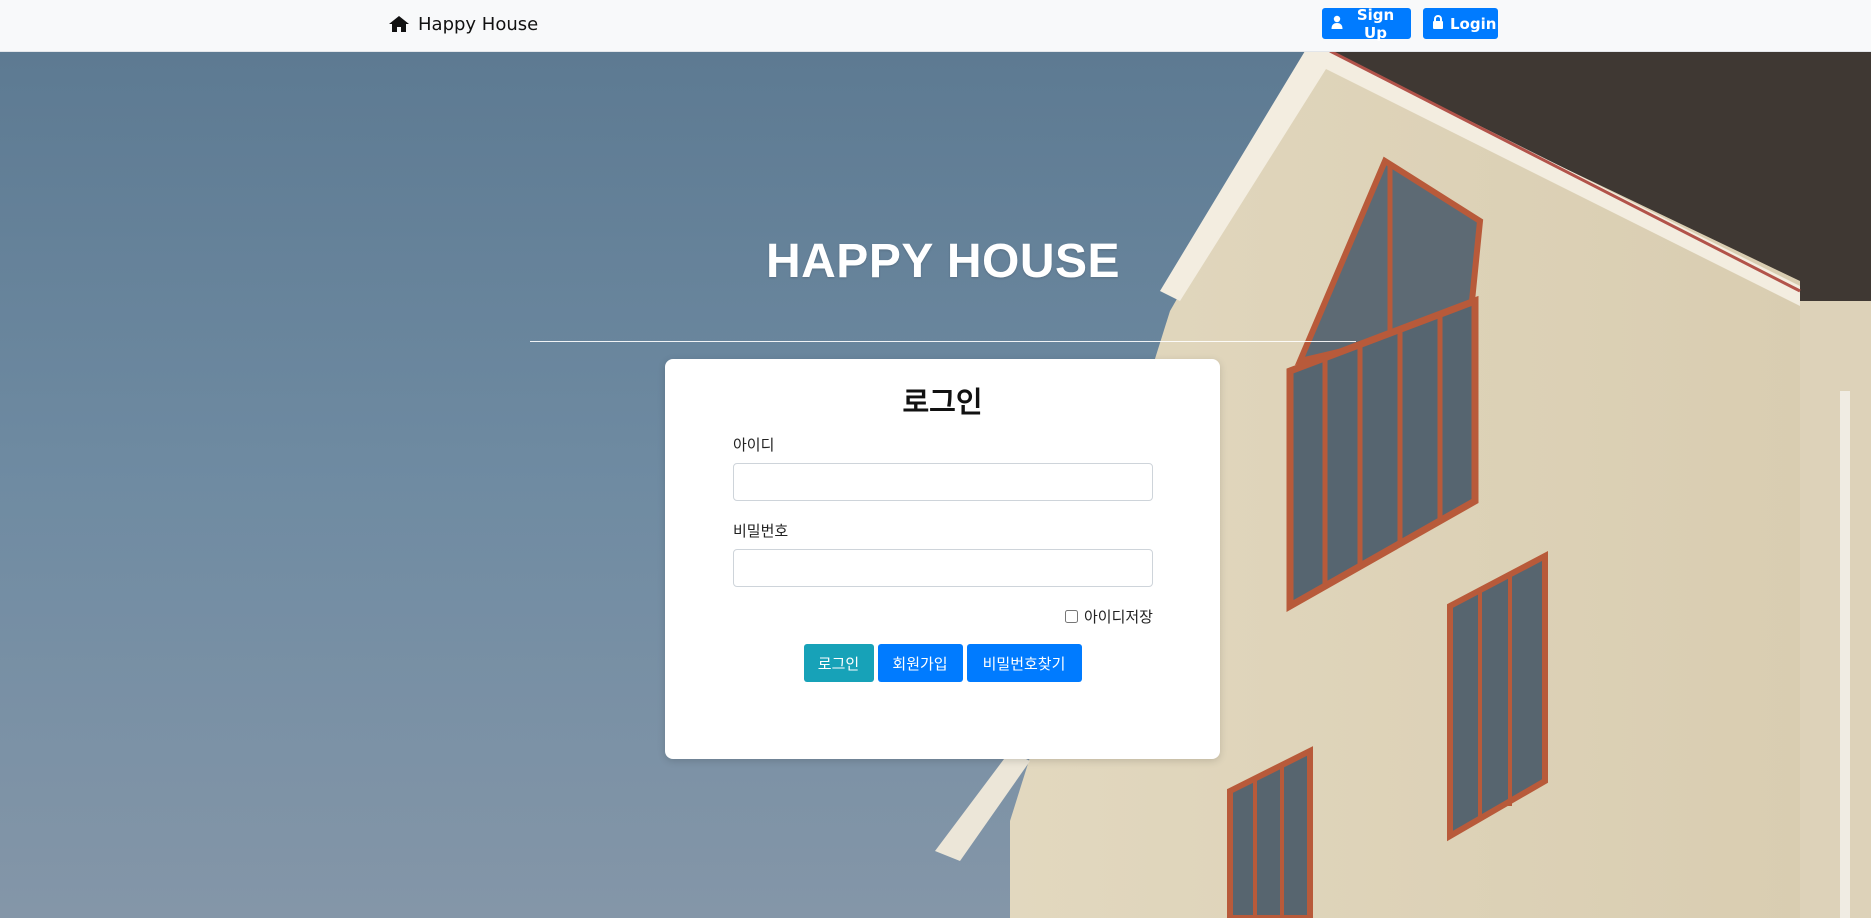 The height and width of the screenshot is (918, 1871). Describe the element at coordinates (838, 663) in the screenshot. I see `login-button: 로그인` at that location.